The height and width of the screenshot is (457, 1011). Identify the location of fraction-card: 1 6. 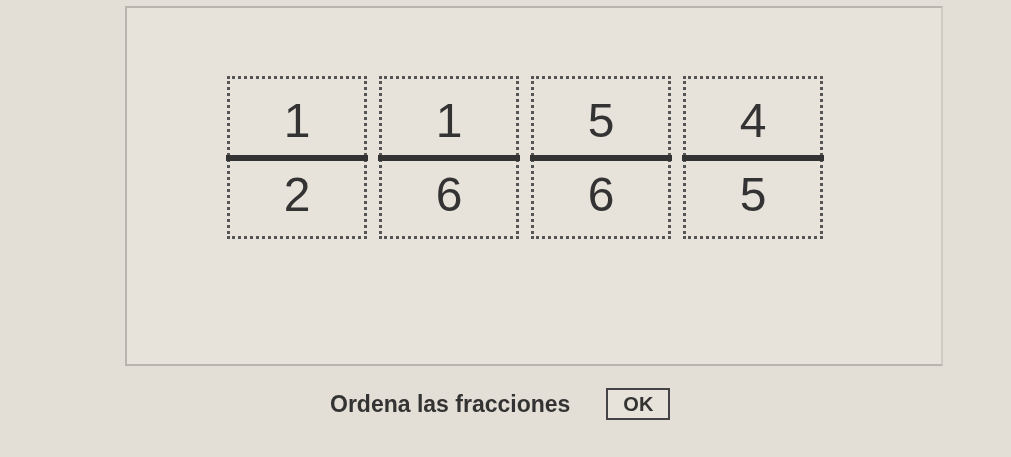
(449, 157).